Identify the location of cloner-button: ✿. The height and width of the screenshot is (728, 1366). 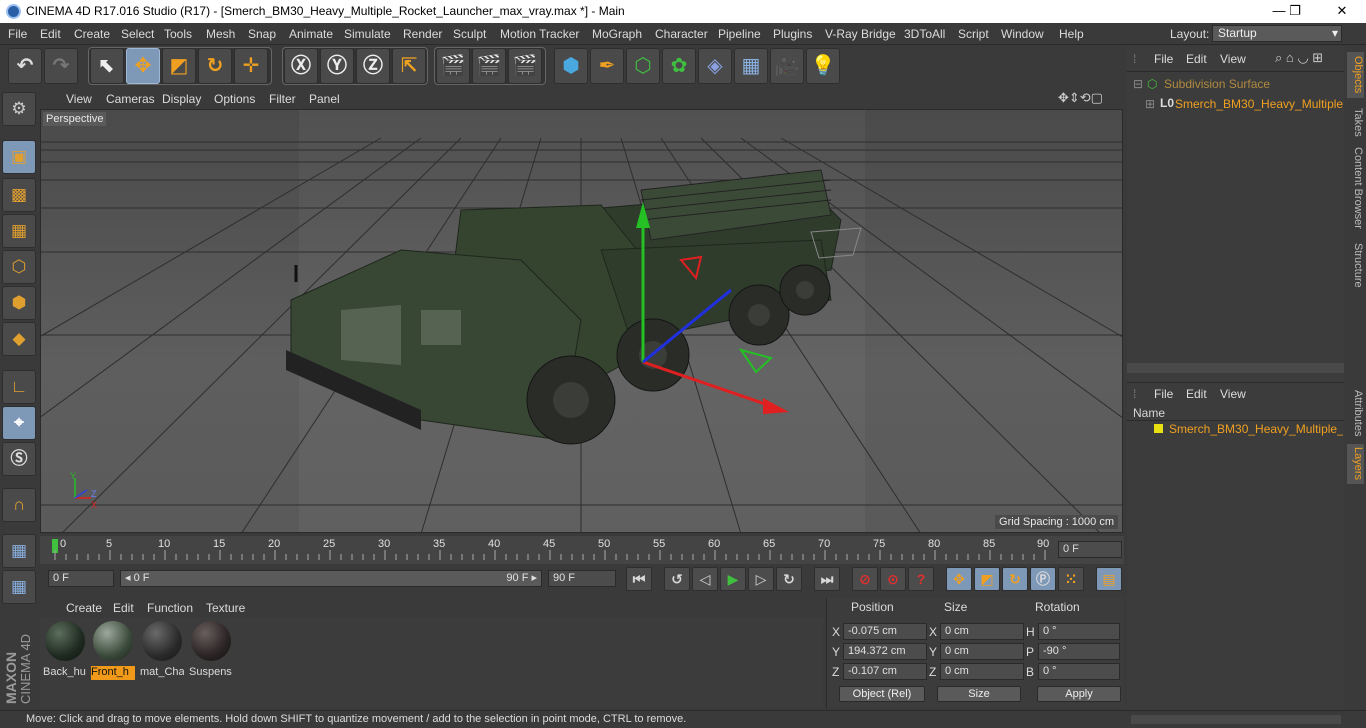
(679, 66).